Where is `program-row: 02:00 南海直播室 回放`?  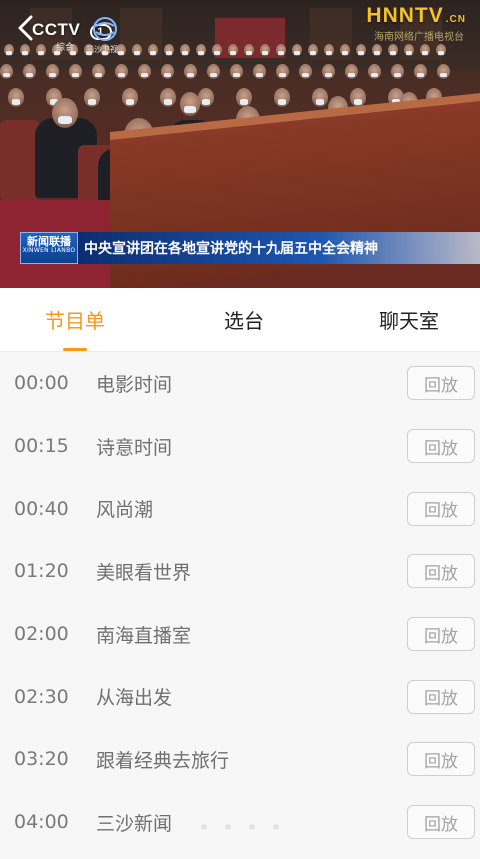
program-row: 02:00 南海直播室 回放 is located at coordinates (240, 634).